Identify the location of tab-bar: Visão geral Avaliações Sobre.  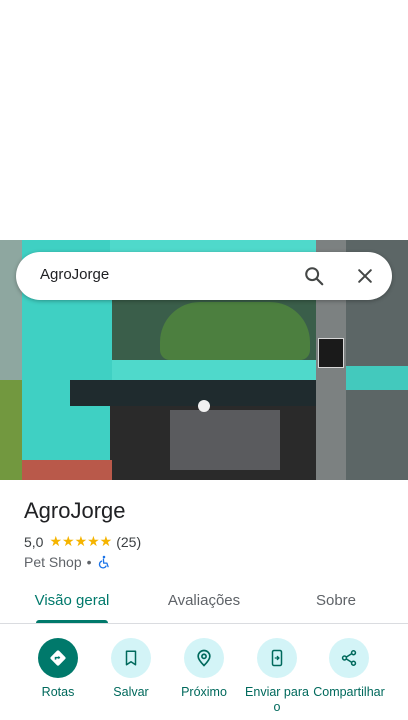
(204, 603).